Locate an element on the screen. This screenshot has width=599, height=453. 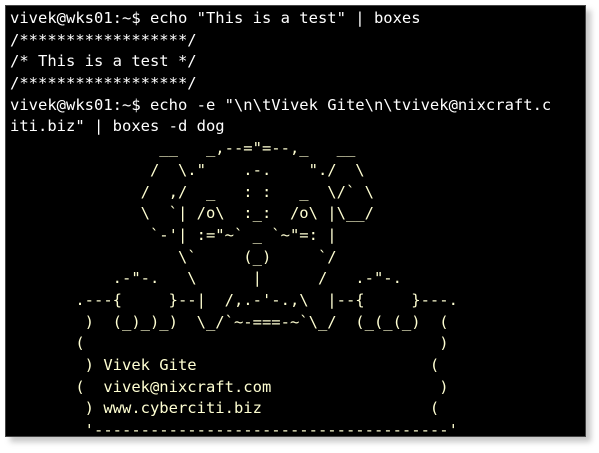
terminal-line-art: \` (_) `/ is located at coordinates (173, 256).